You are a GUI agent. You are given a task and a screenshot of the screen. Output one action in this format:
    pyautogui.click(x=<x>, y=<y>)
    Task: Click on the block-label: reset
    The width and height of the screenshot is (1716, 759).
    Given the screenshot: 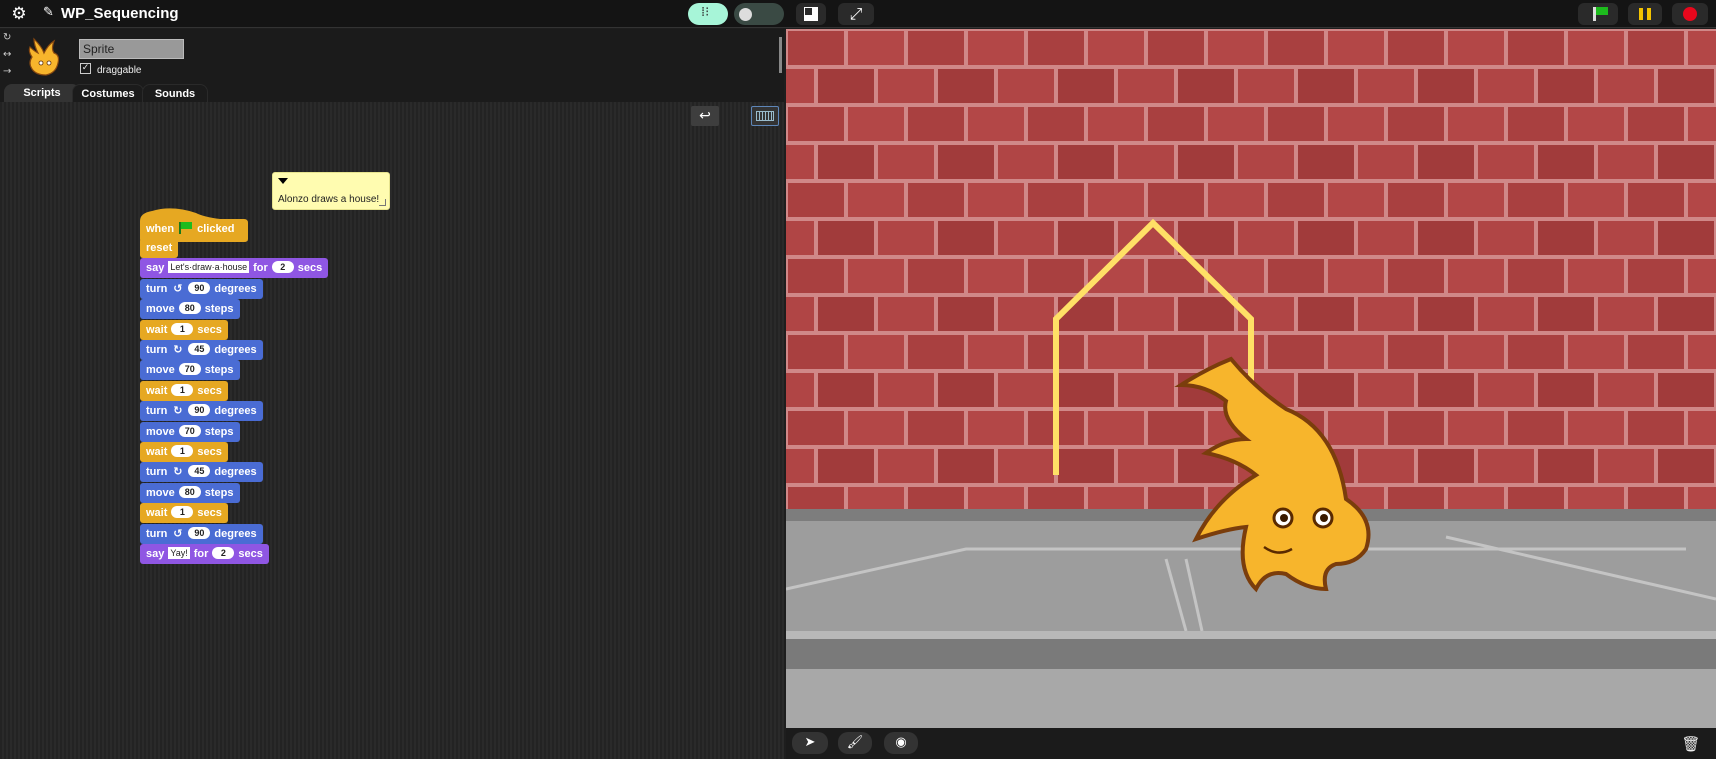 What is the action you would take?
    pyautogui.click(x=159, y=248)
    